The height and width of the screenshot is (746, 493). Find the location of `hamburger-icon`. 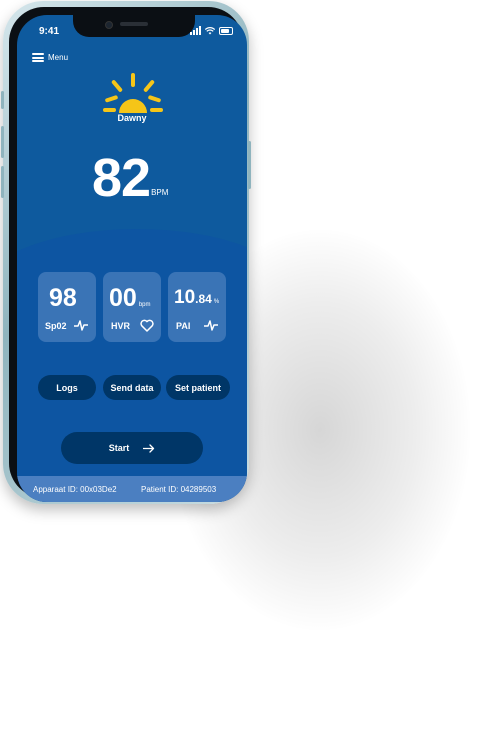

hamburger-icon is located at coordinates (38, 57).